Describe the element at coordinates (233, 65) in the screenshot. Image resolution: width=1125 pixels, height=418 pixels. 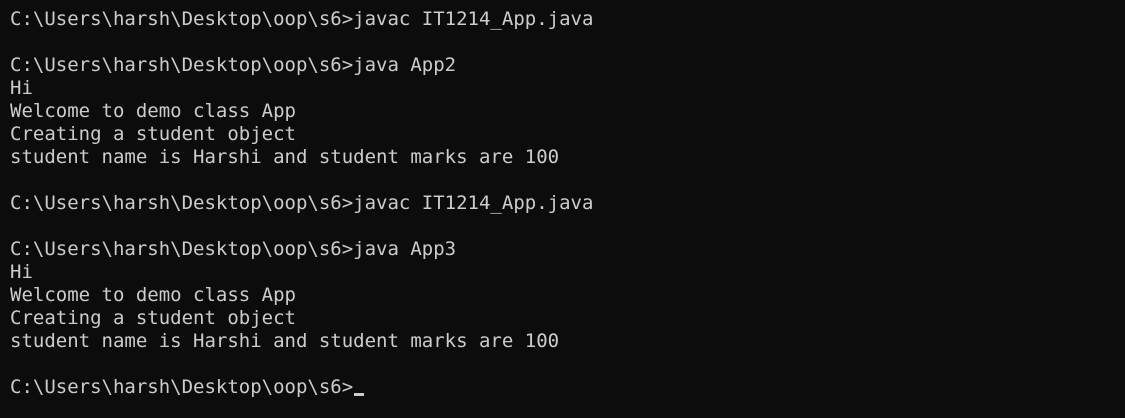
I see `command-line: C:\Users\harsh\Desktop\oop\s6>java App2` at that location.